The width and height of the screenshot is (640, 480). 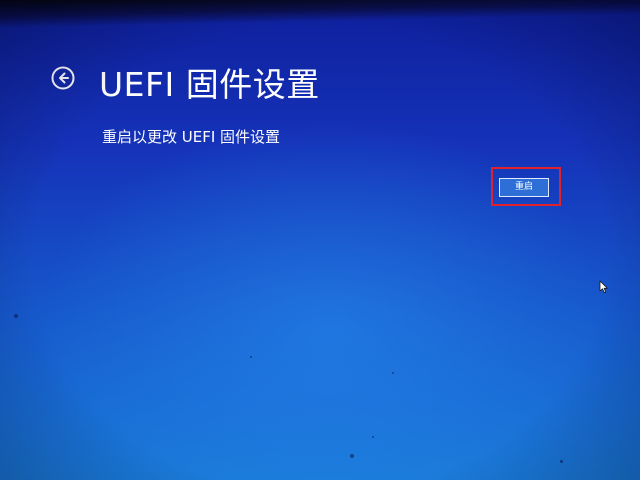 I want to click on back-button, so click(x=63, y=78).